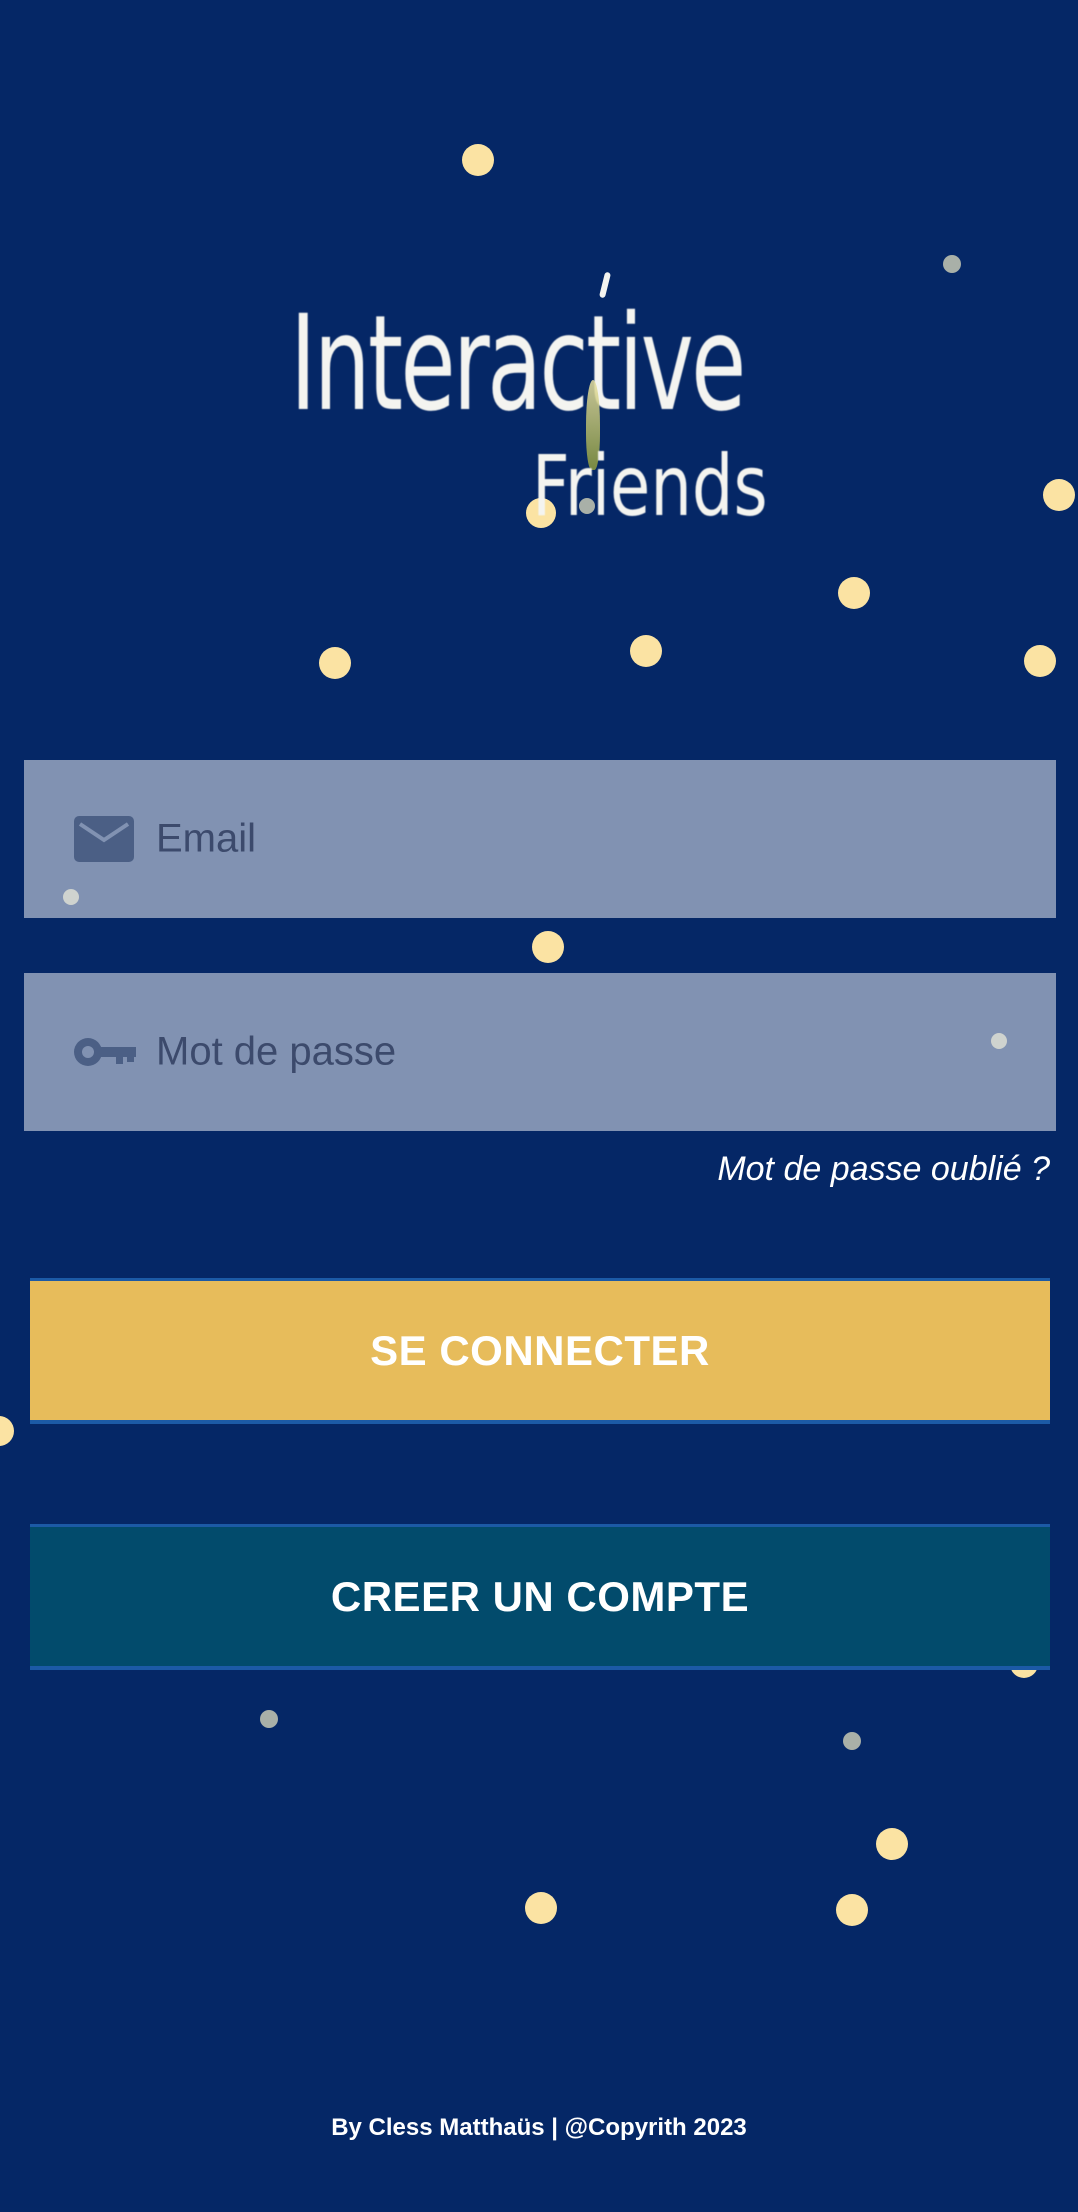 This screenshot has height=2212, width=1078. I want to click on password-placeholder: Mot de passe, so click(276, 1051).